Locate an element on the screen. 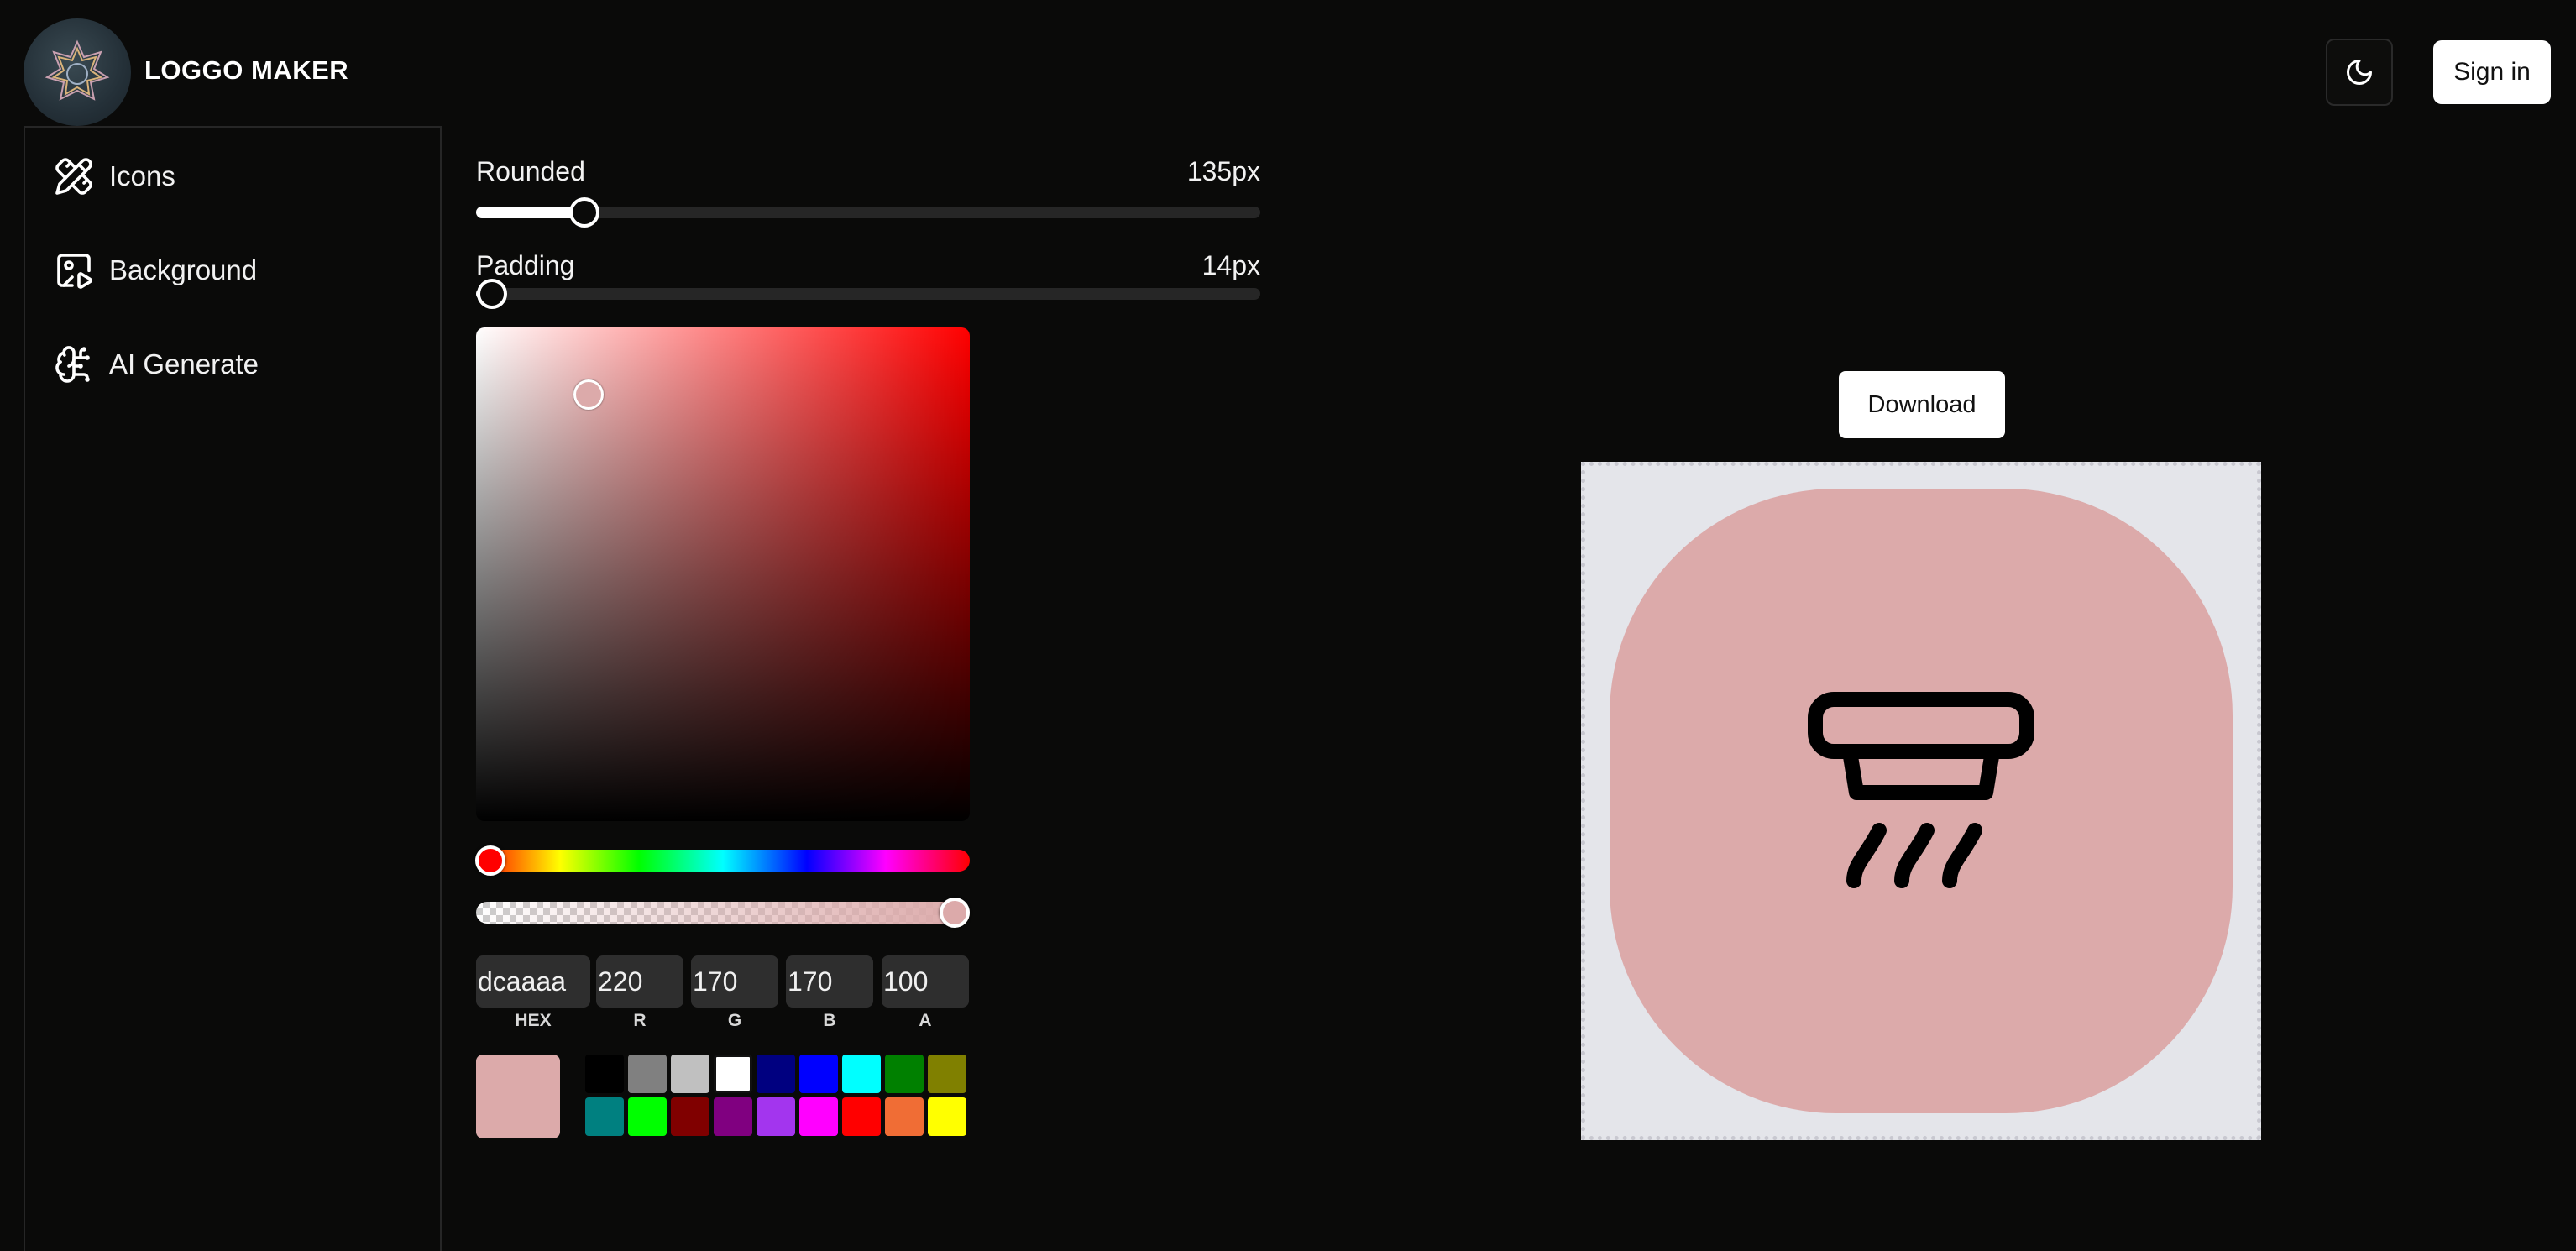 The image size is (2576, 1251). sign-in-button: Sign in is located at coordinates (2492, 72).